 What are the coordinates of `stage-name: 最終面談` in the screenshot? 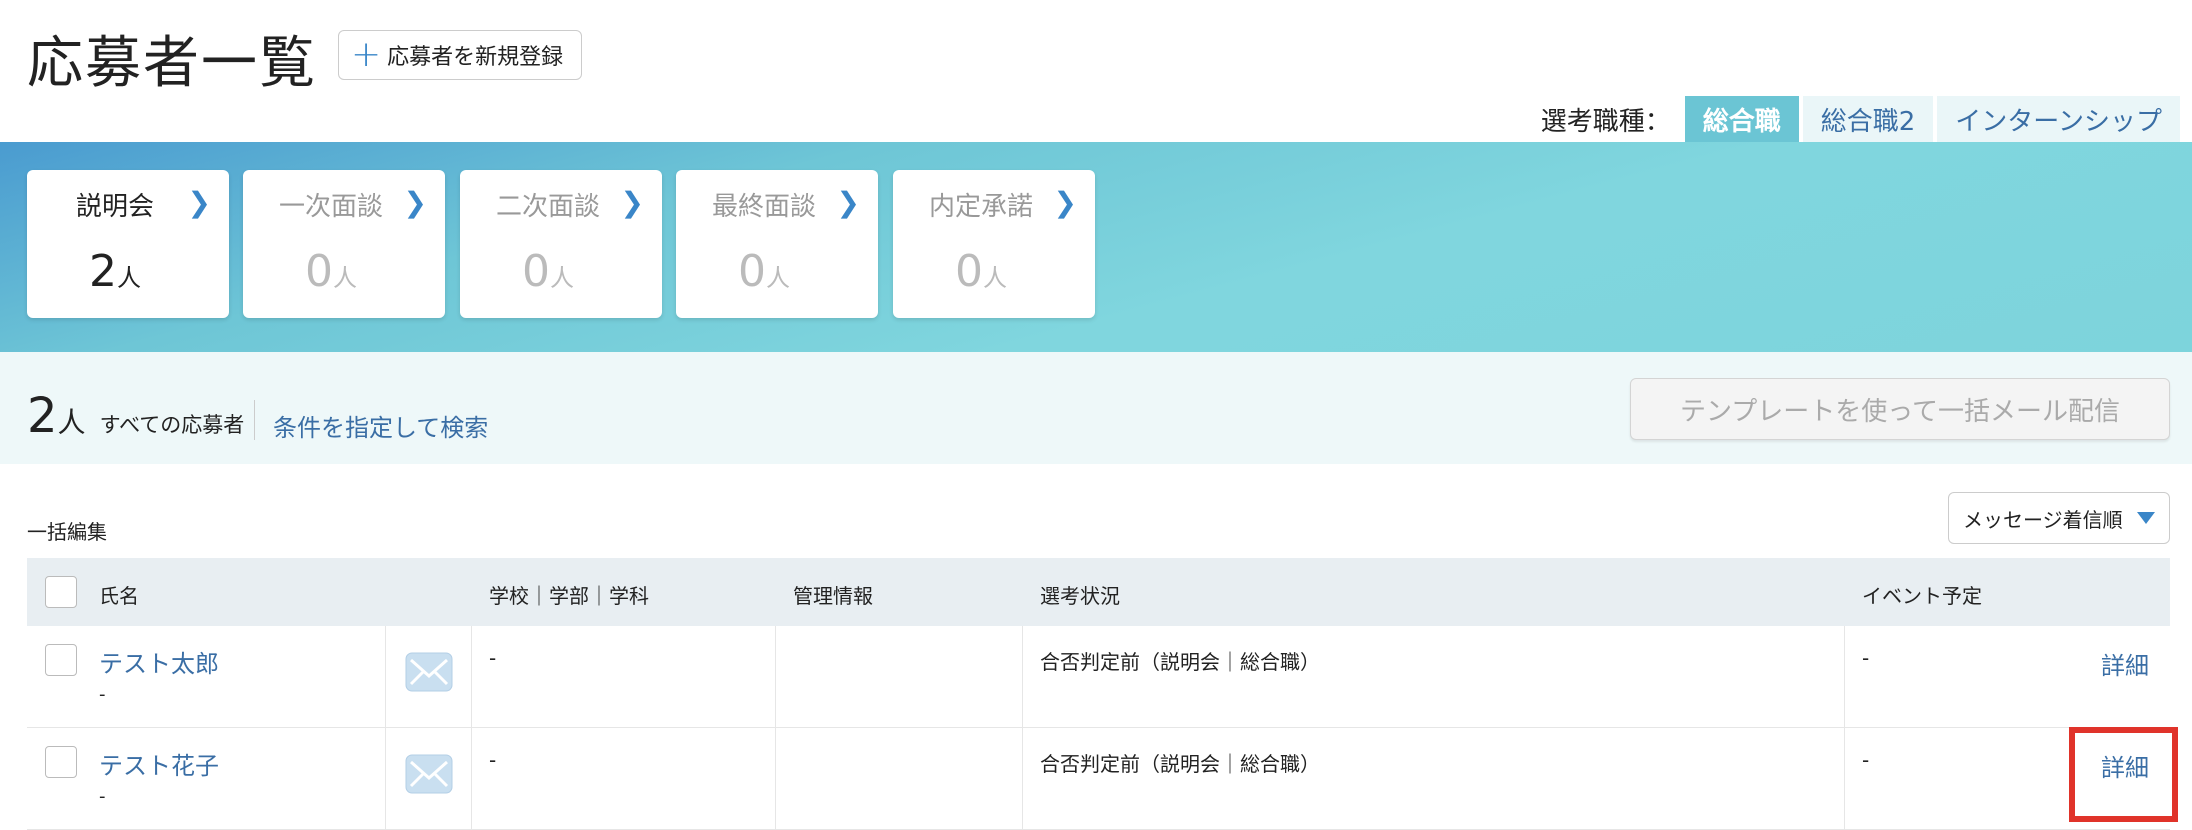 It's located at (763, 207).